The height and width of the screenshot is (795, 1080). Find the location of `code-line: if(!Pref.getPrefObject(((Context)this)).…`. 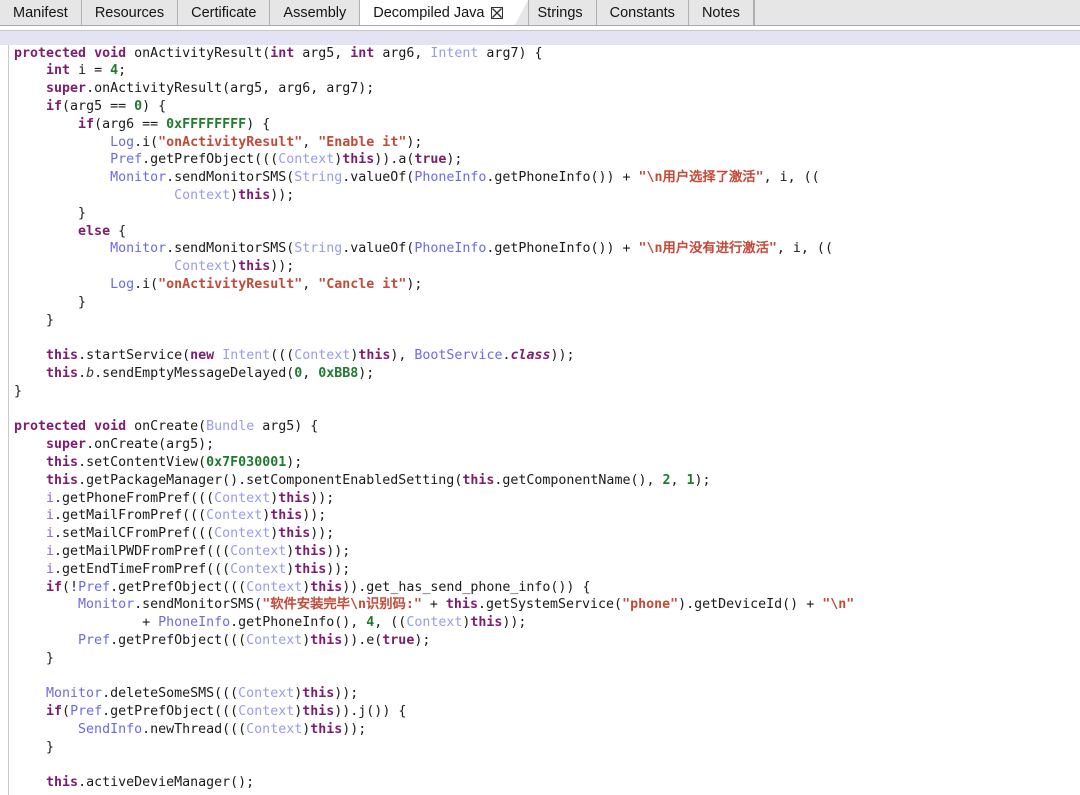

code-line: if(!Pref.getPrefObject(((Context)this)).… is located at coordinates (318, 587).